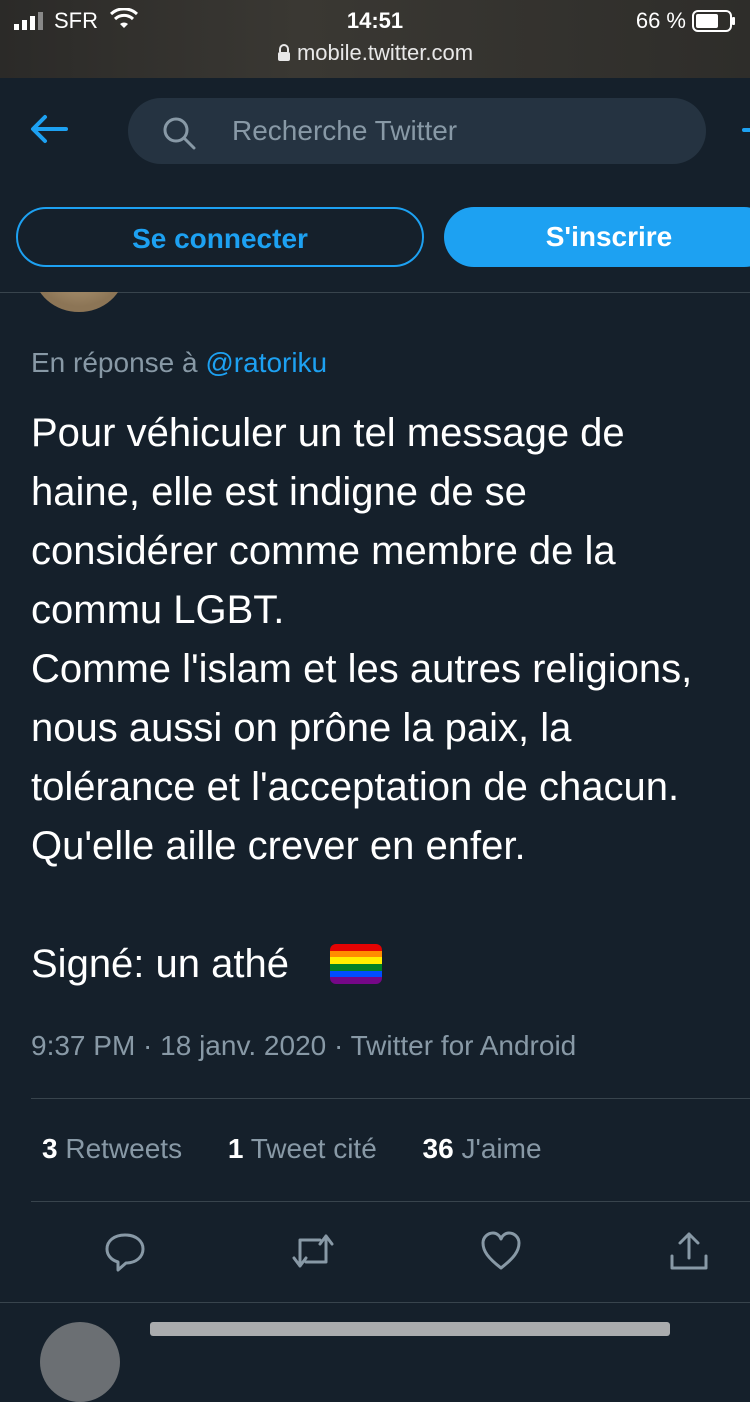 The height and width of the screenshot is (1402, 750). What do you see at coordinates (125, 1251) in the screenshot?
I see `reply-icon` at bounding box center [125, 1251].